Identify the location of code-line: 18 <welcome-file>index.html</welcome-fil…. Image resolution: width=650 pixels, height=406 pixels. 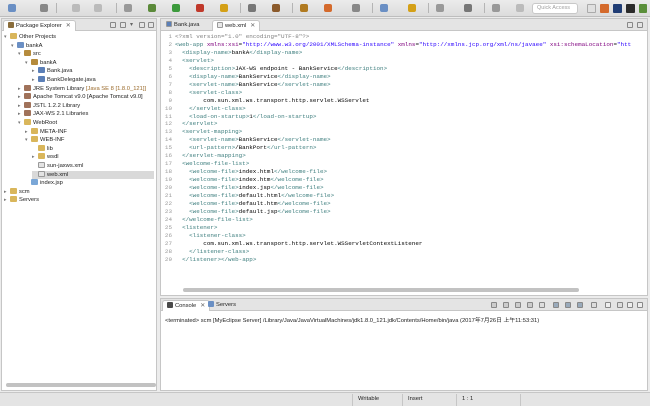
(245, 172).